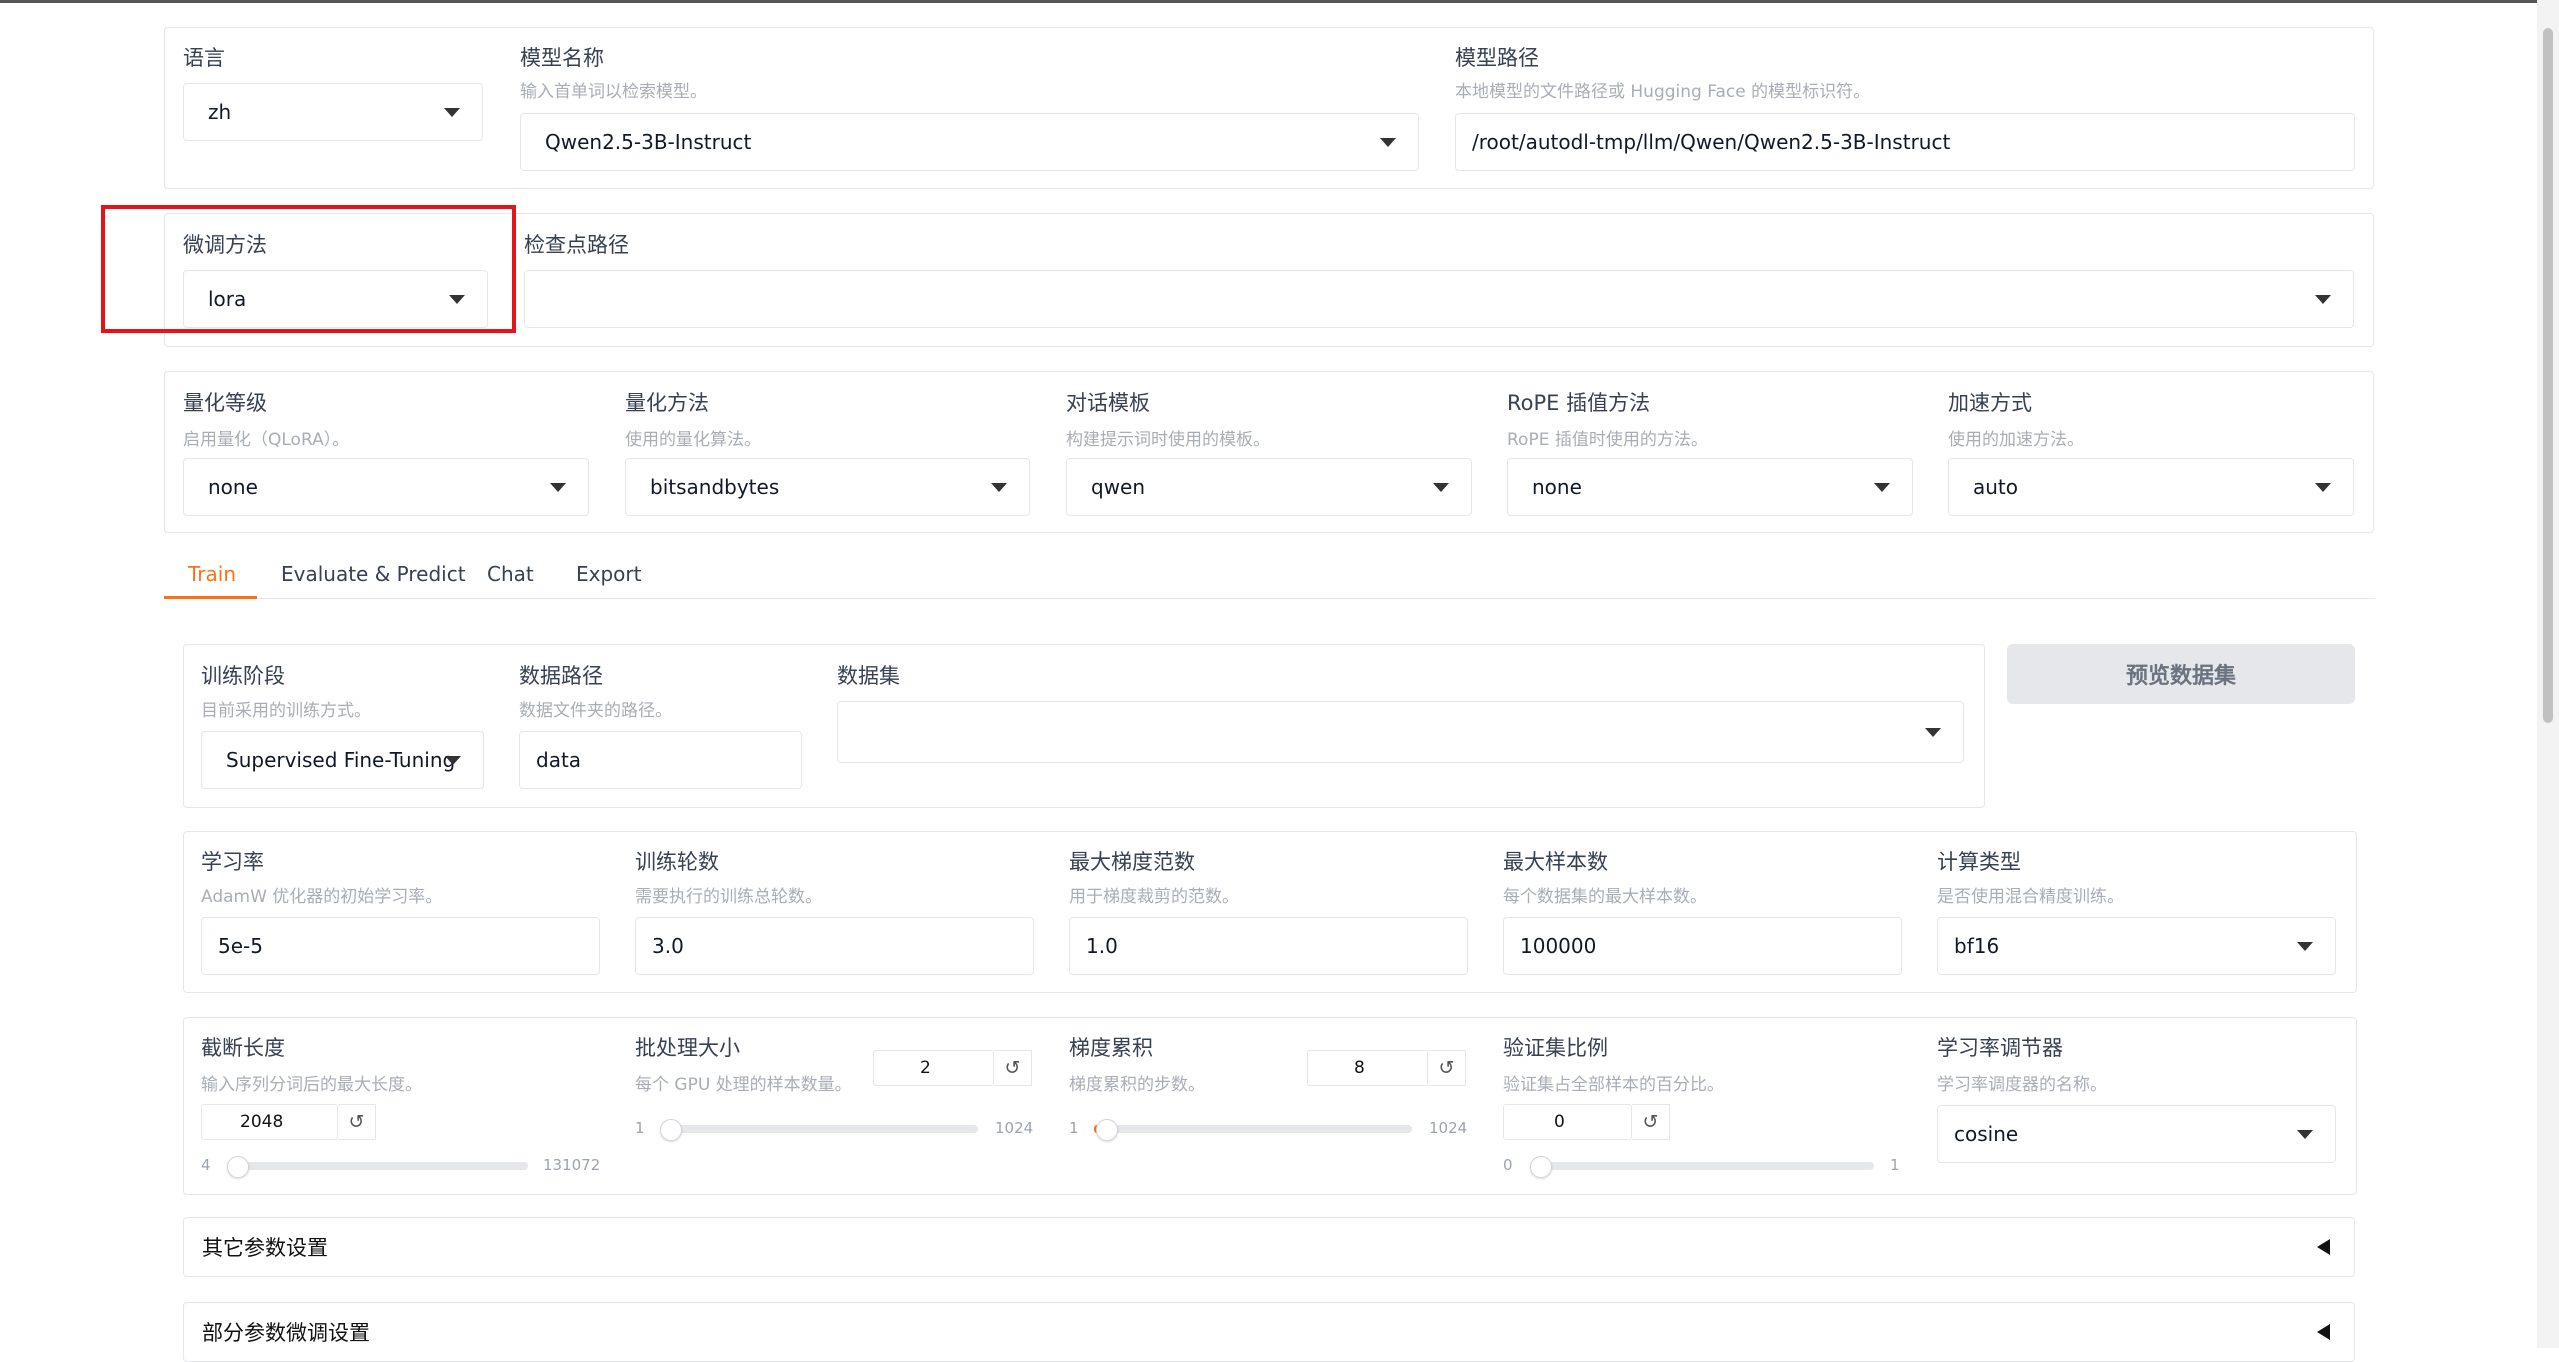  What do you see at coordinates (233, 487) in the screenshot?
I see `quant-bit-value: none` at bounding box center [233, 487].